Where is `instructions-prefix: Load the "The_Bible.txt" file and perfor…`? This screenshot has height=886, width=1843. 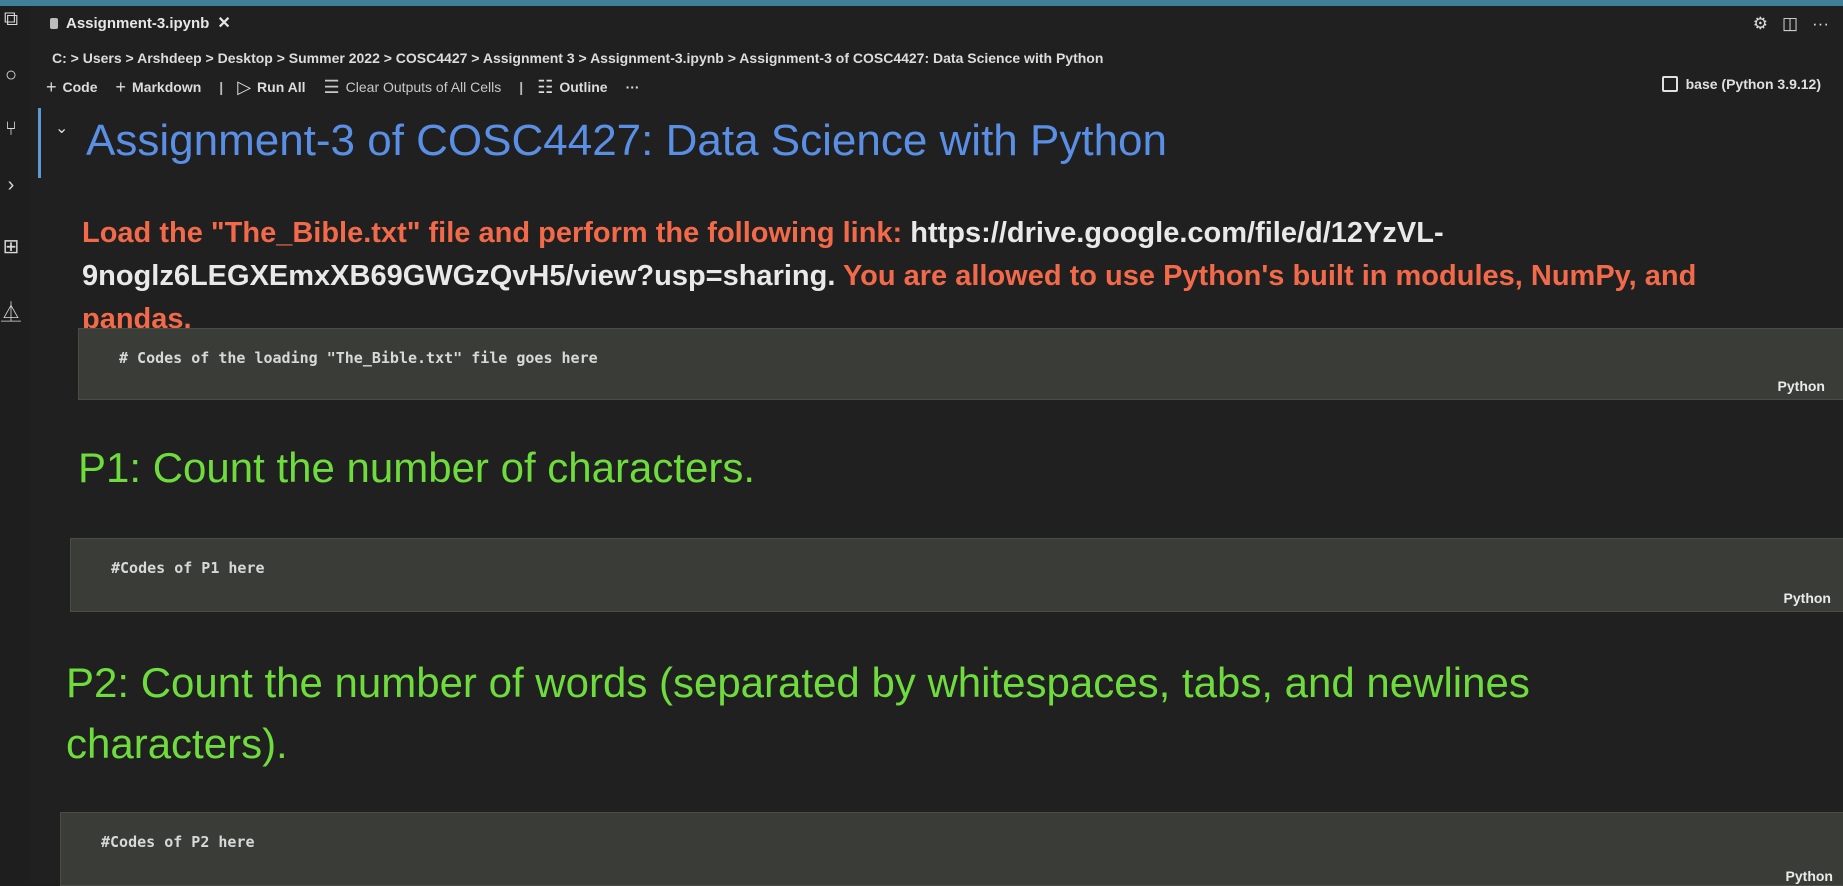 instructions-prefix: Load the "The_Bible.txt" file and perfor… is located at coordinates (496, 233).